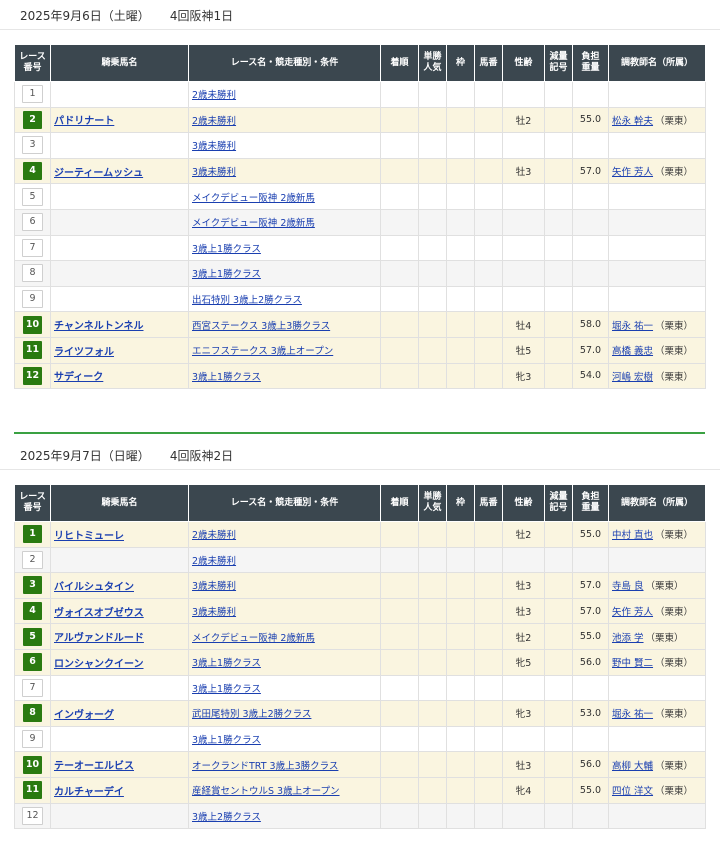 The image size is (720, 852). What do you see at coordinates (99, 664) in the screenshot?
I see `horse-name-link: ロンシャンクイーン` at bounding box center [99, 664].